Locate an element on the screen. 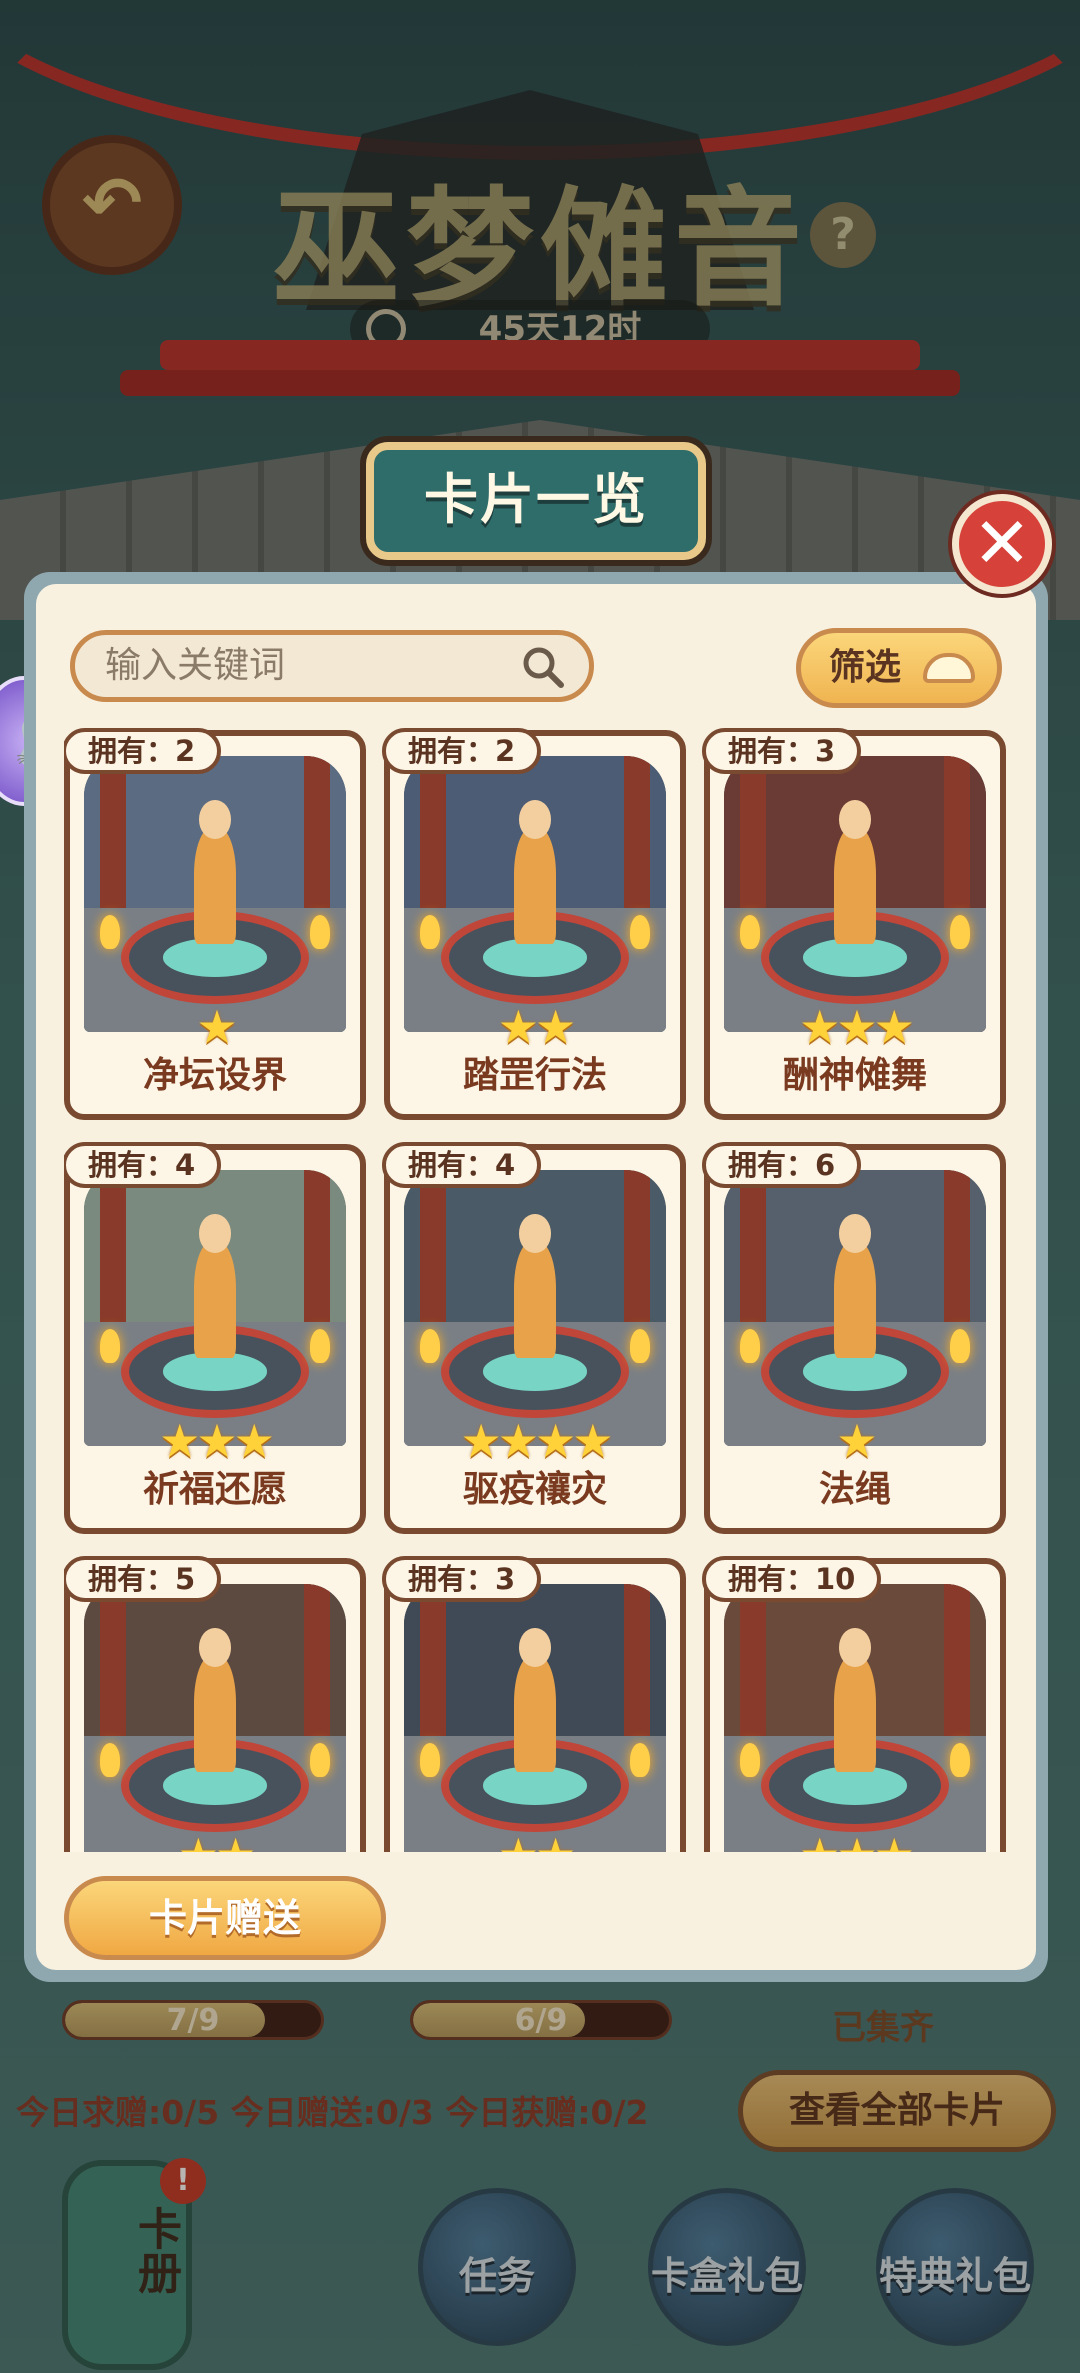 The width and height of the screenshot is (1080, 2373). card-item: ★★★ 酬神傩舞 拥有：3 is located at coordinates (854, 924).